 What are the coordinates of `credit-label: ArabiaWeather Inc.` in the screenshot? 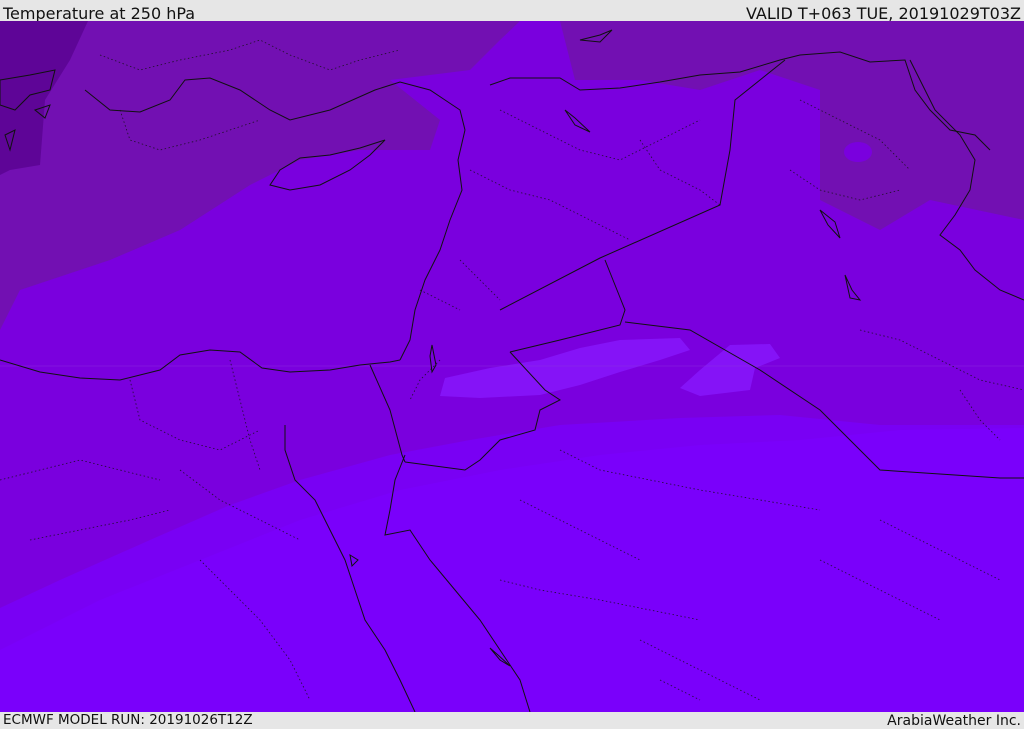 It's located at (954, 721).